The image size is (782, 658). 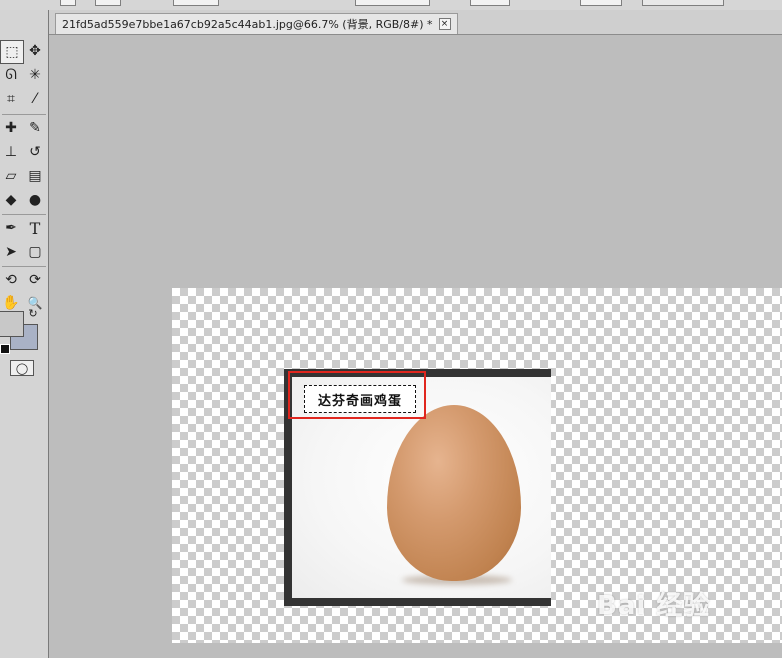 What do you see at coordinates (683, 3) in the screenshot?
I see `refine-edge-button` at bounding box center [683, 3].